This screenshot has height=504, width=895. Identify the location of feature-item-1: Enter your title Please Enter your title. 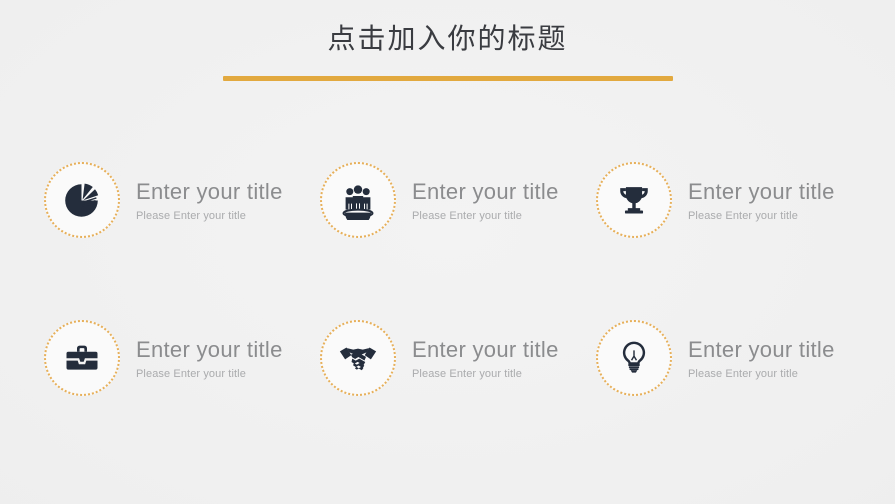
(182, 200).